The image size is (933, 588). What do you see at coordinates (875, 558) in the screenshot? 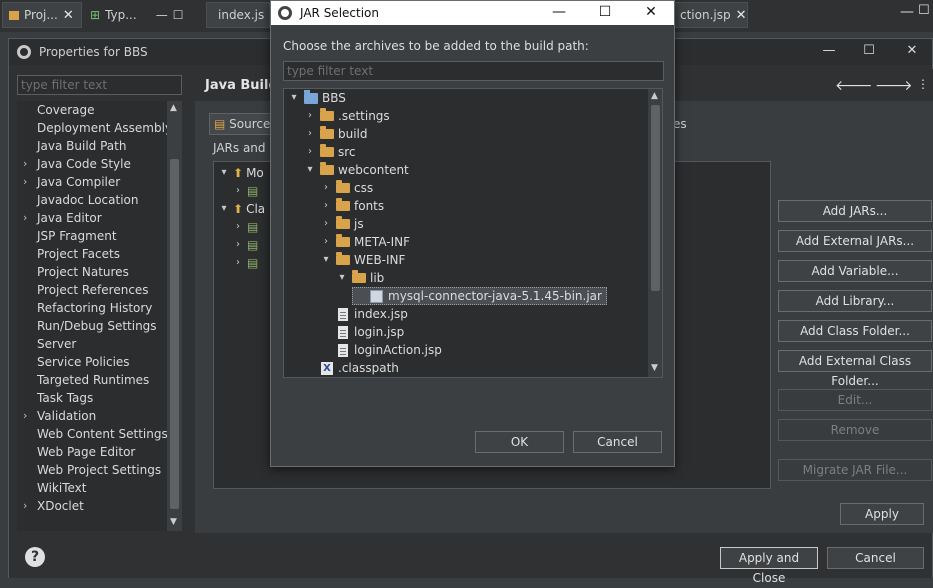
I see `cancel-button: Cancel` at bounding box center [875, 558].